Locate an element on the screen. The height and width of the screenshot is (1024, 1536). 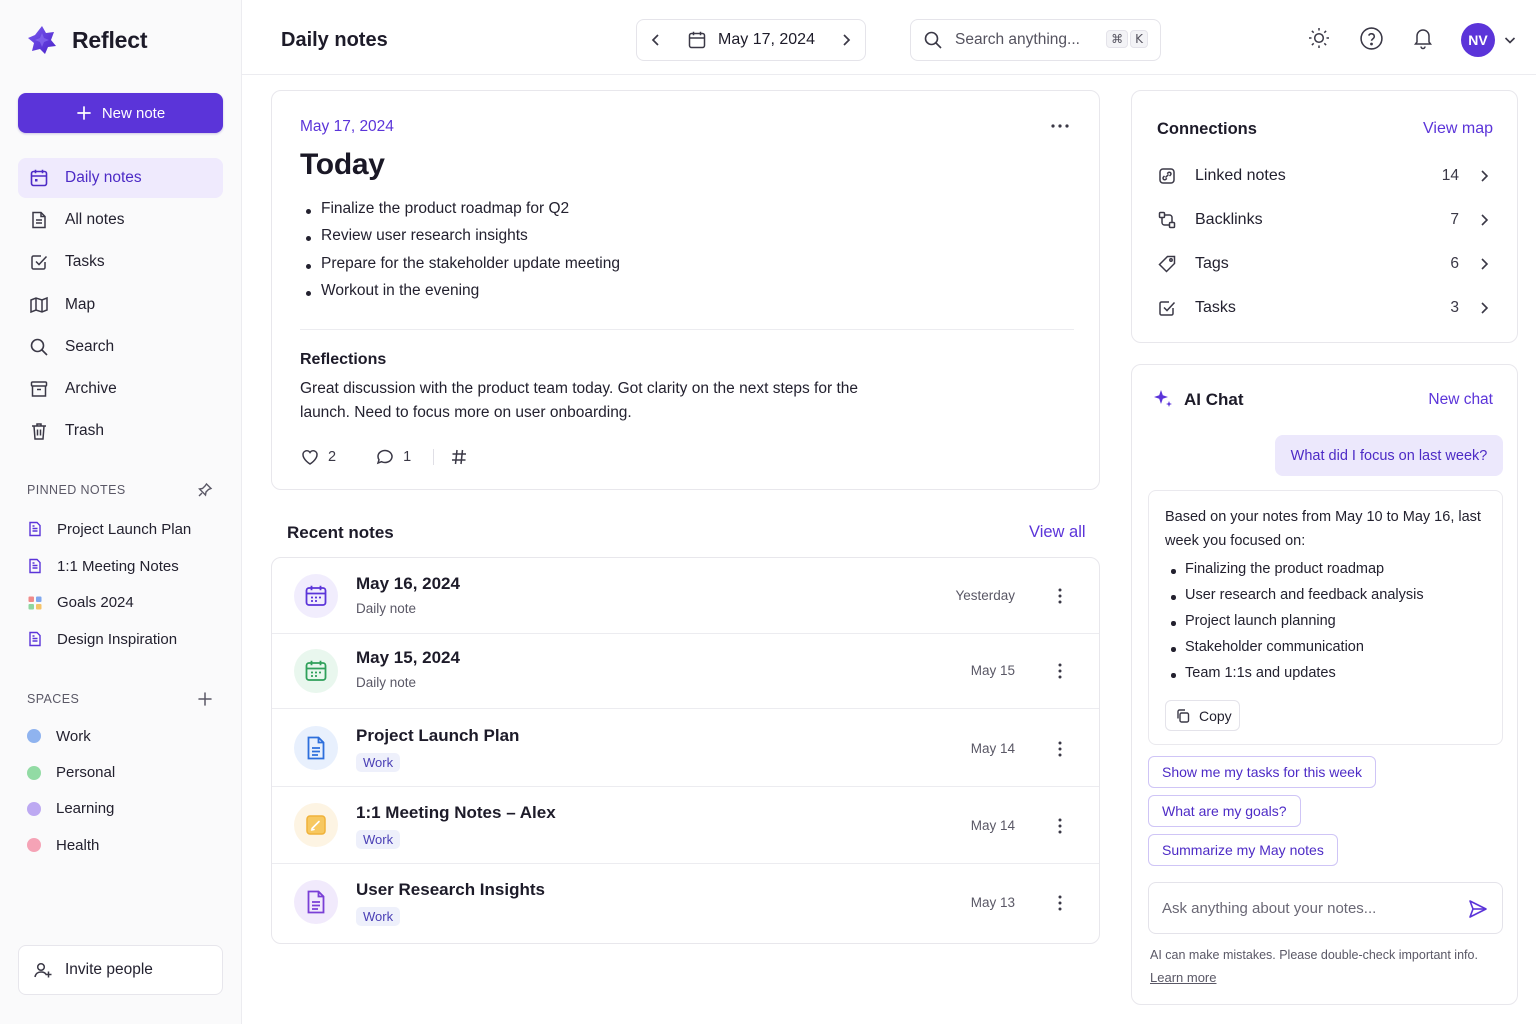
more-horizontal-icon is located at coordinates (1060, 126).